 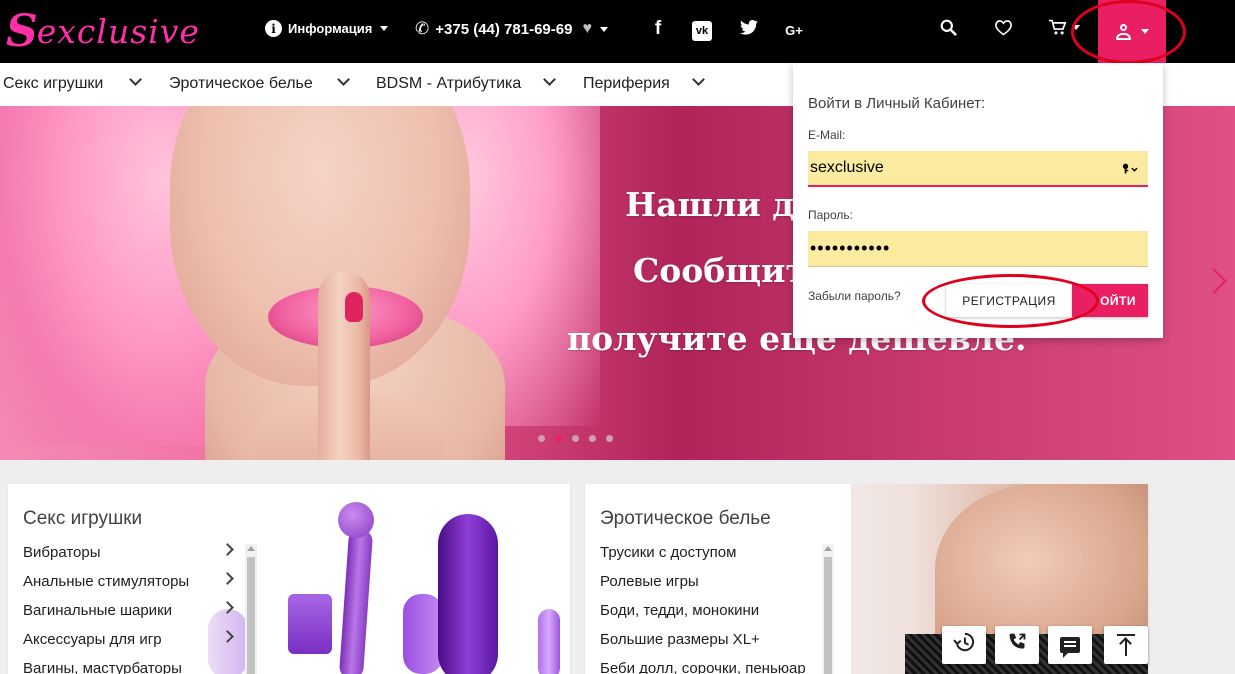 What do you see at coordinates (703, 558) in the screenshot?
I see `list-item: Трусики с доступом` at bounding box center [703, 558].